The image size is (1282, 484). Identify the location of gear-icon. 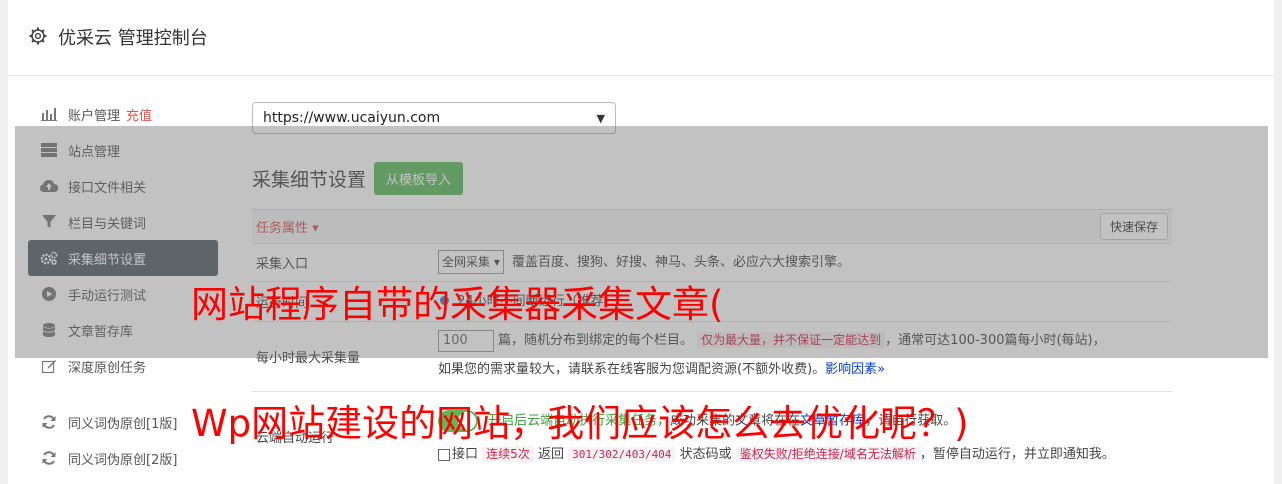
(38, 36).